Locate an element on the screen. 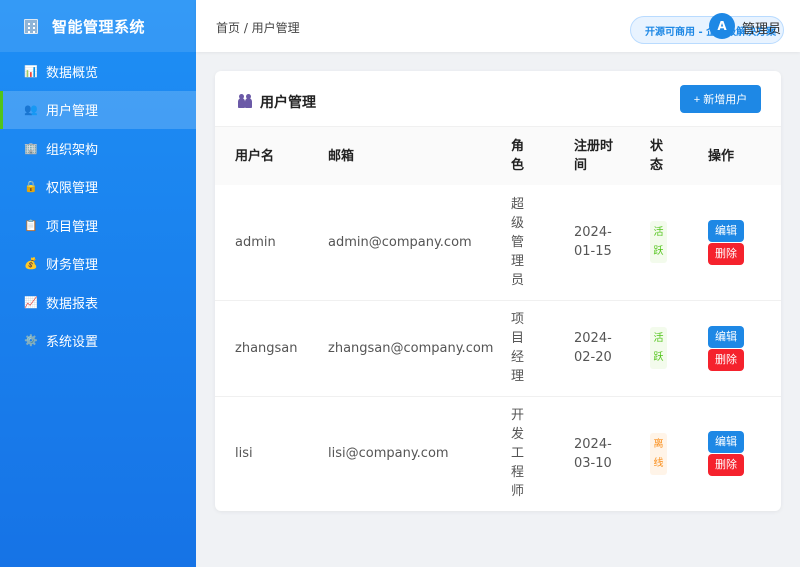 This screenshot has height=567, width=800. brand: 智能管理系统 is located at coordinates (98, 26).